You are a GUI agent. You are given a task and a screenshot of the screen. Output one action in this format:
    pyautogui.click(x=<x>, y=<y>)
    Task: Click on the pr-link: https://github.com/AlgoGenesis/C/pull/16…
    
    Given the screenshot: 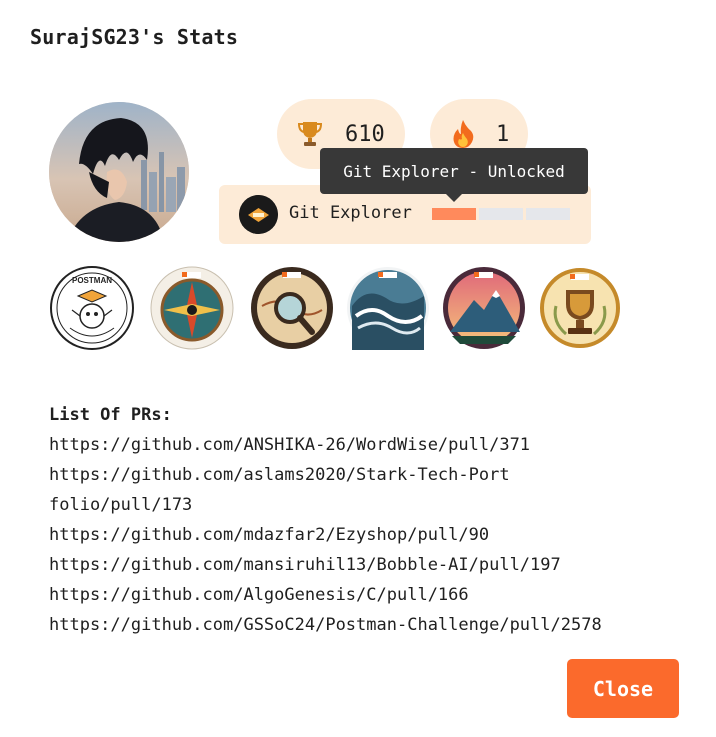 What is the action you would take?
    pyautogui.click(x=369, y=595)
    